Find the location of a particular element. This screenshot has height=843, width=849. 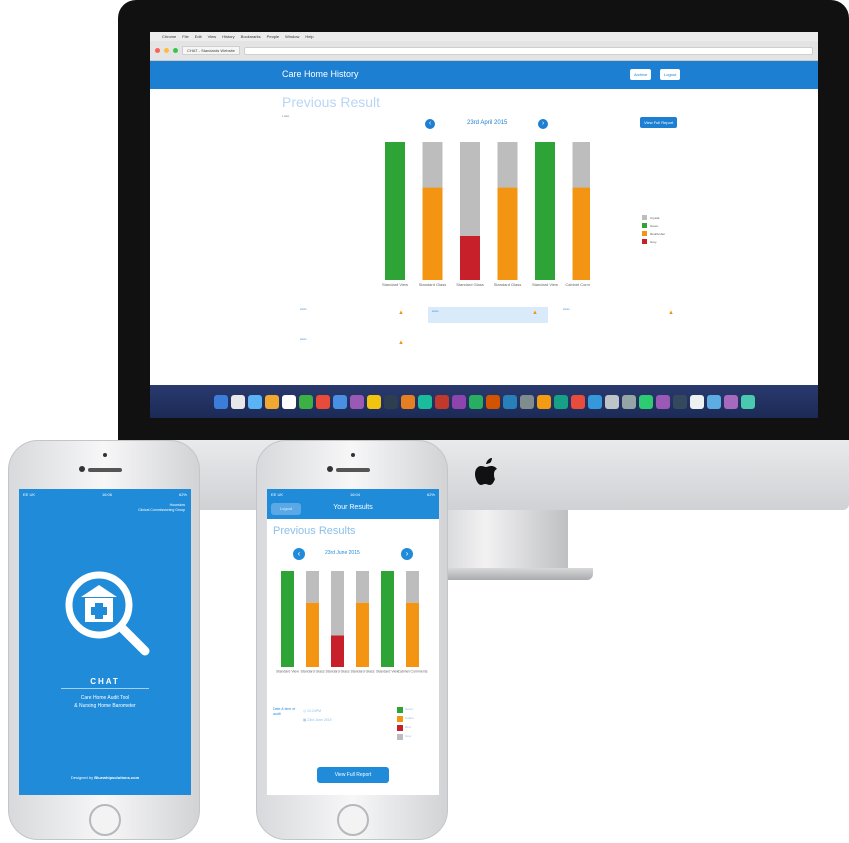

detail-card-selected: ▪▪▪▪▪▪ is located at coordinates (488, 315).